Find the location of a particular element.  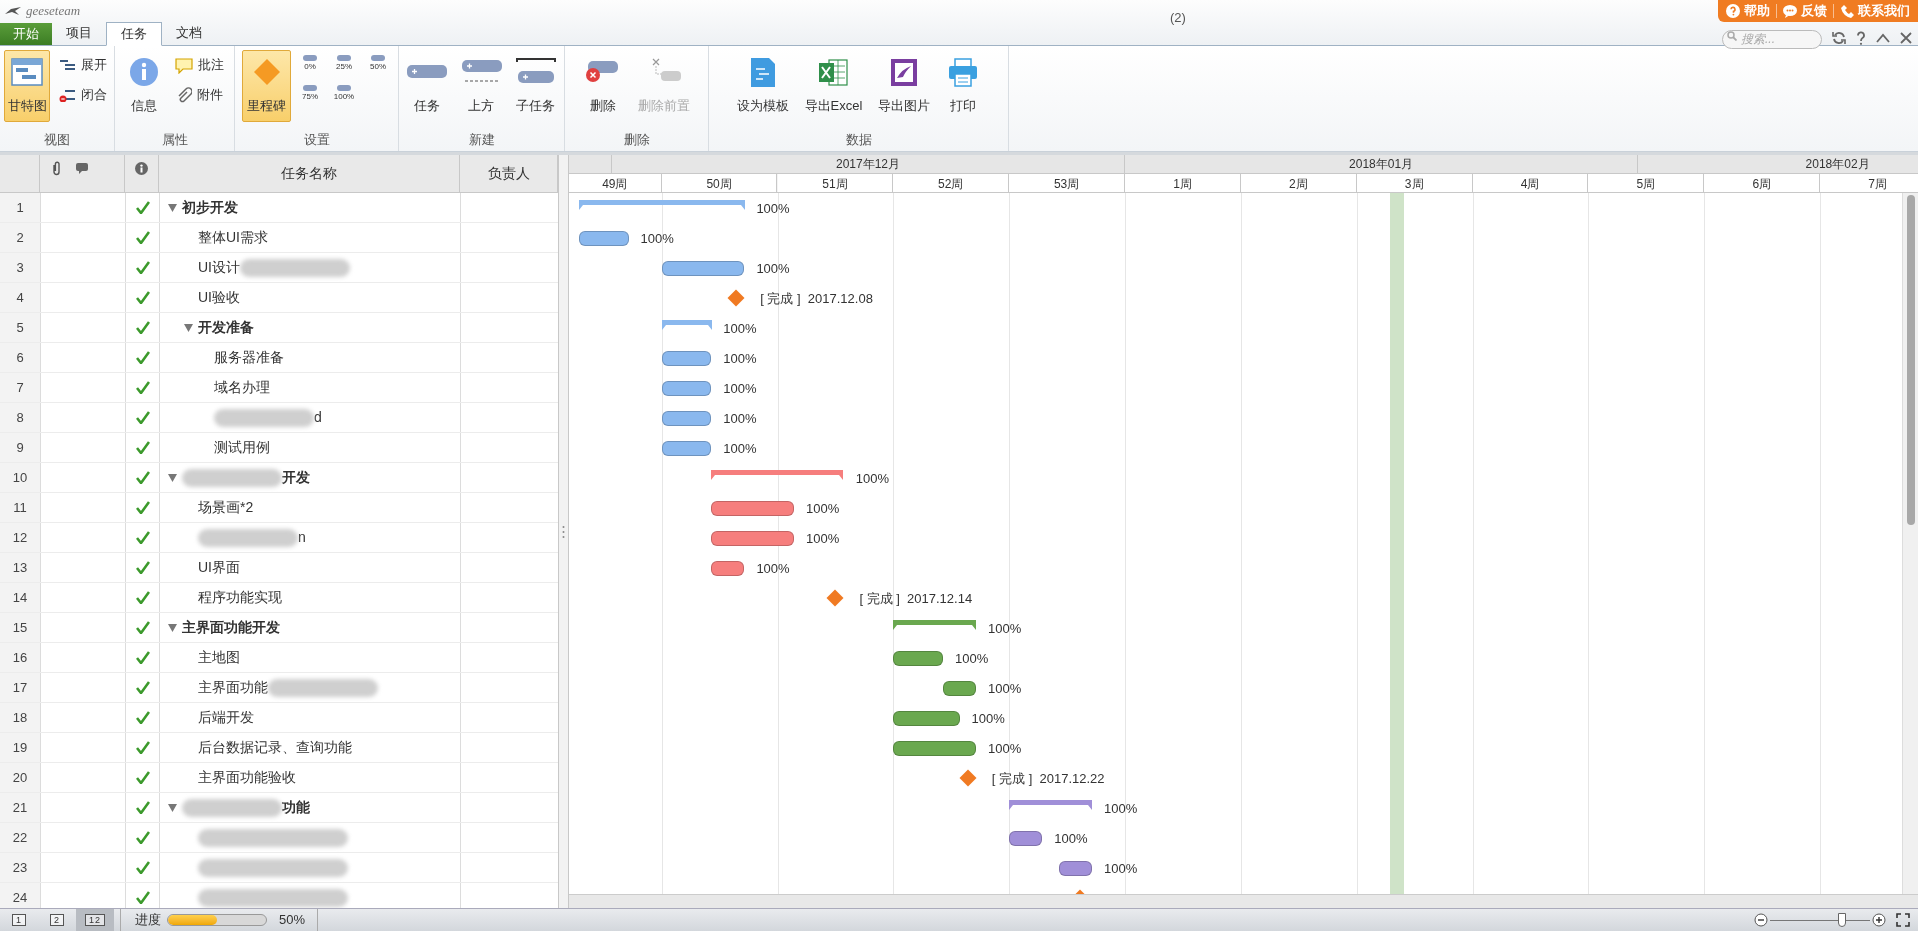

week-header: 7周 is located at coordinates (1869, 183).